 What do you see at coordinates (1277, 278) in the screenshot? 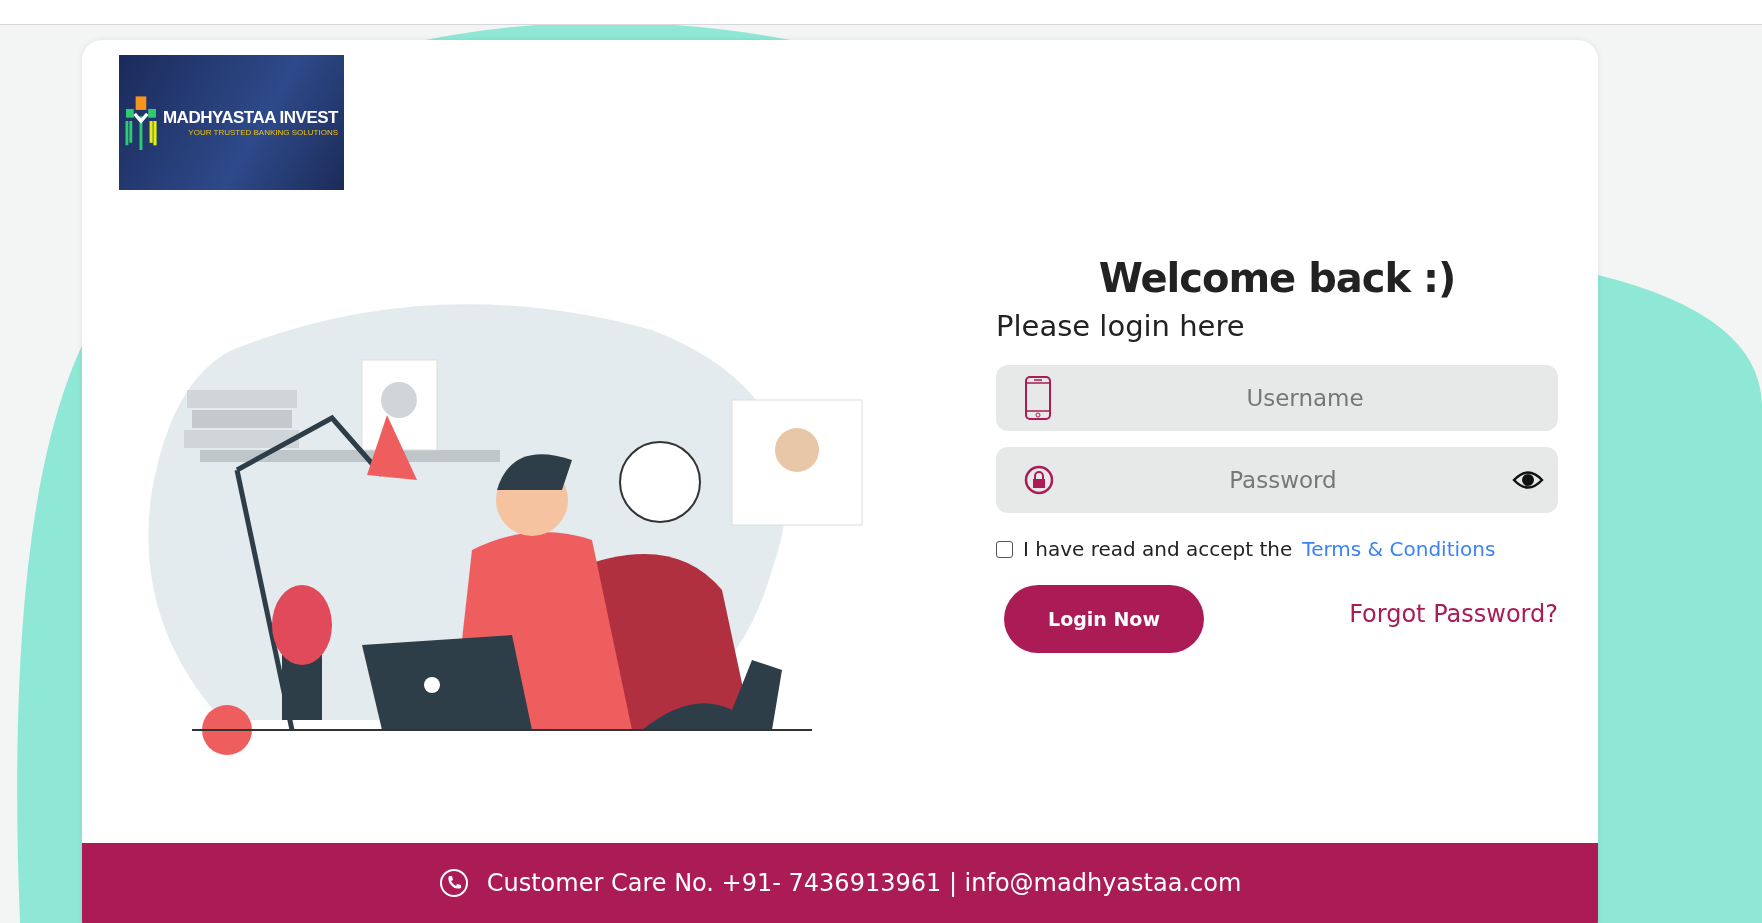
I see `welcome-heading: Welcome back :)` at bounding box center [1277, 278].